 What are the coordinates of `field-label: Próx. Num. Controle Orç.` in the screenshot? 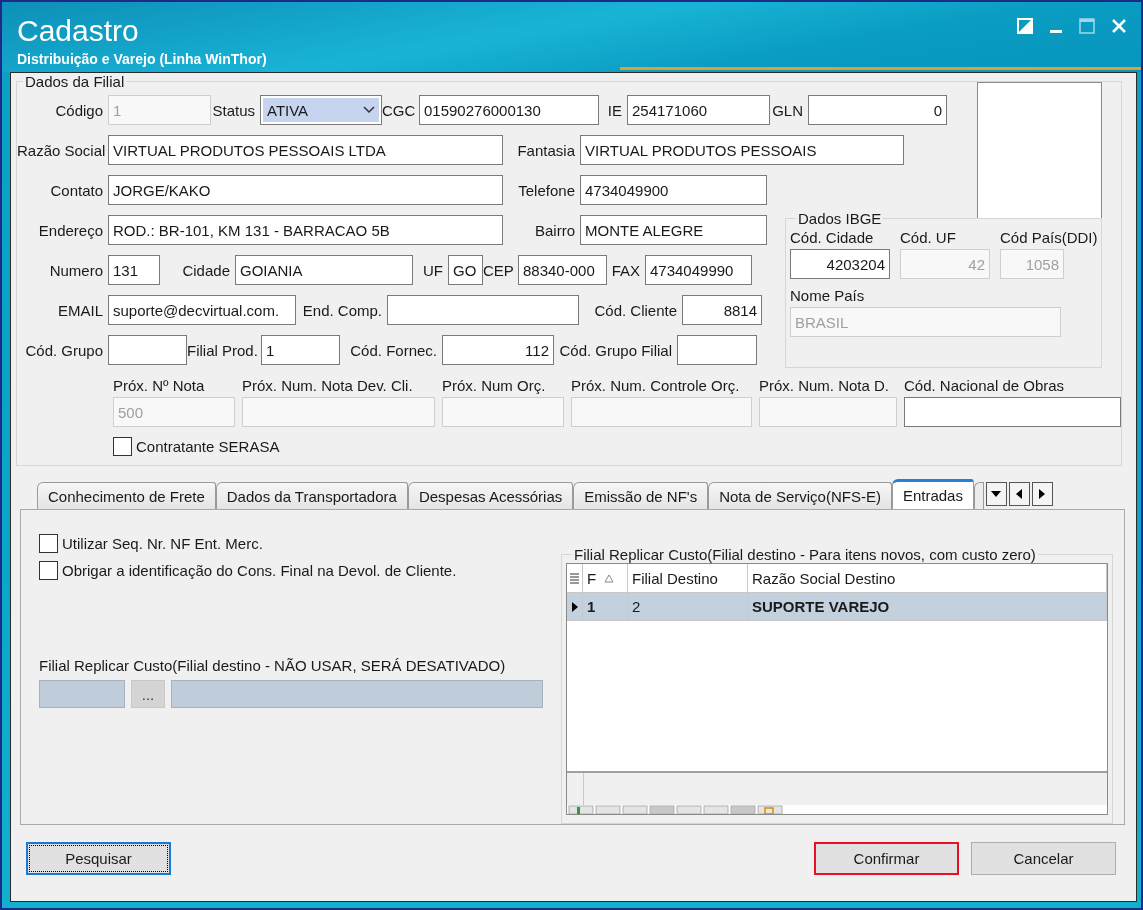 It's located at (656, 386).